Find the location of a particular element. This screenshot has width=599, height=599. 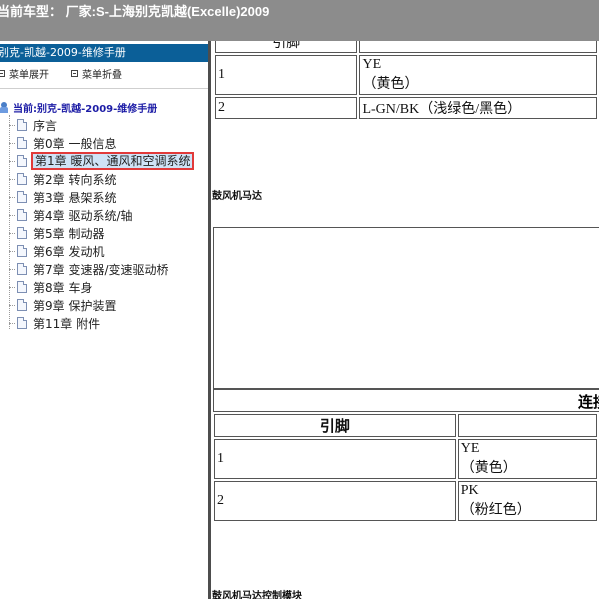

tree-item-label: 第8章 车身 is located at coordinates (63, 287).